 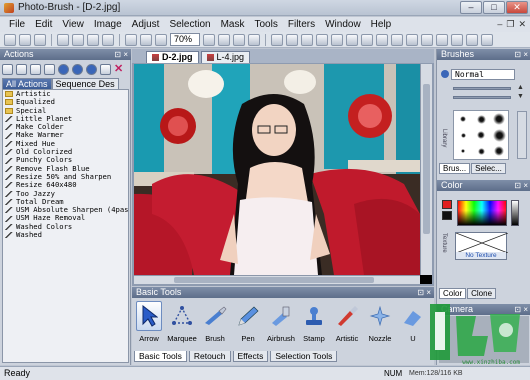 What do you see at coordinates (105, 69) in the screenshot?
I see `play-step-icon` at bounding box center [105, 69].